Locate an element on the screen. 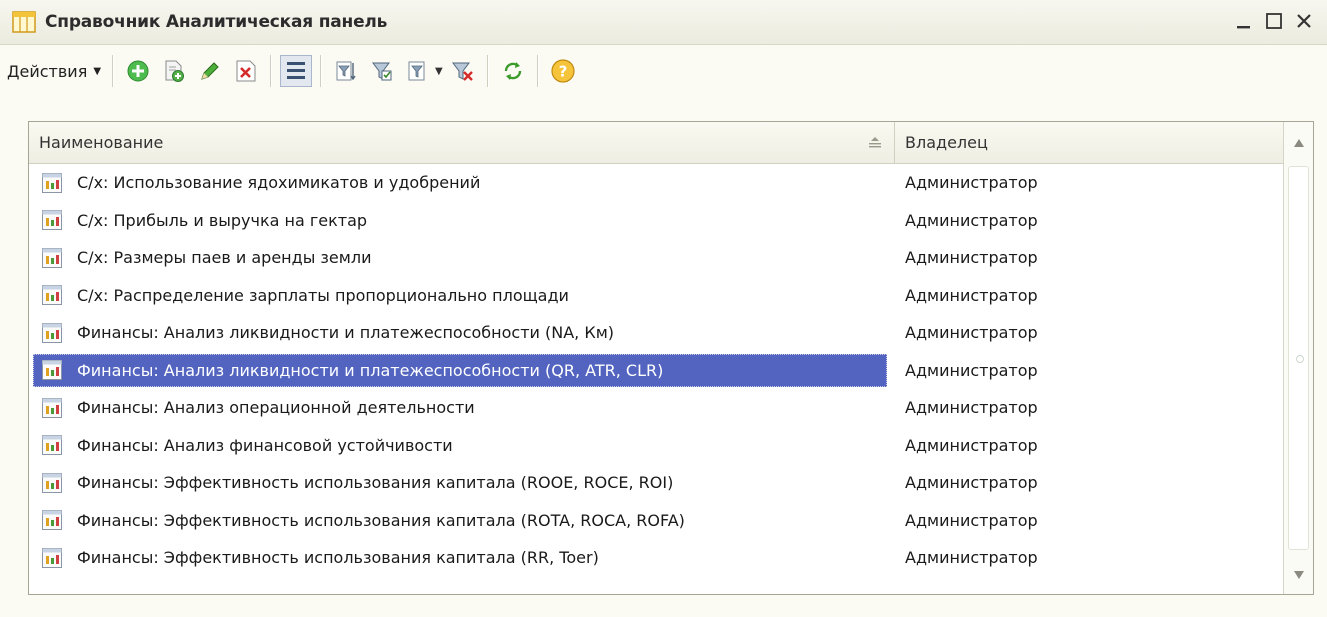  filter-clear-icon is located at coordinates (462, 71).